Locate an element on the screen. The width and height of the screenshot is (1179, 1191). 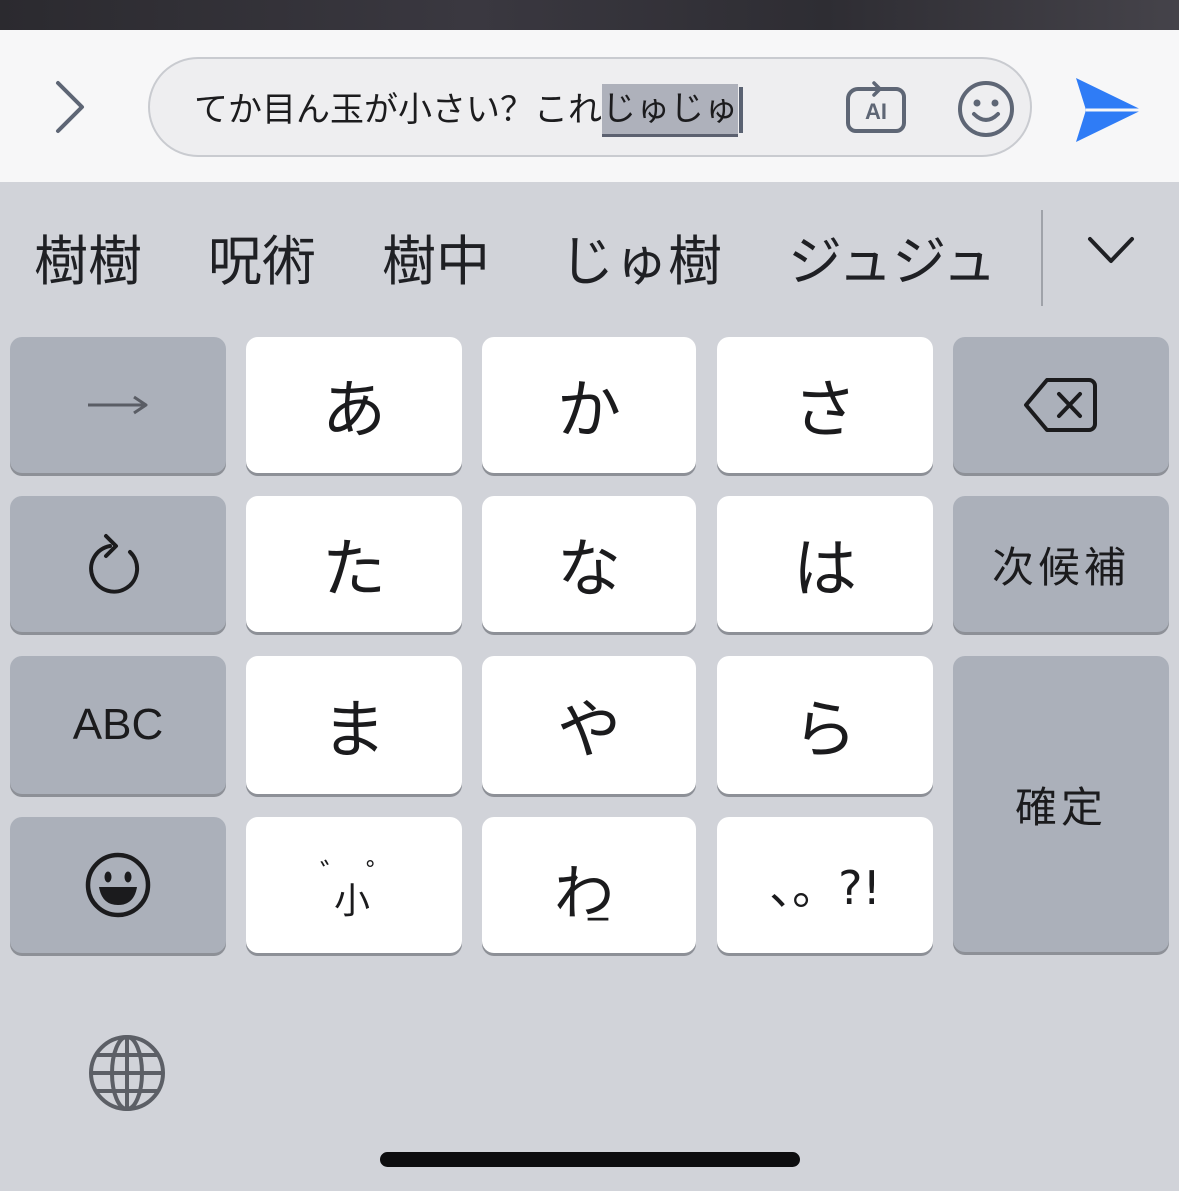
send-arrow-icon is located at coordinates (1109, 110).